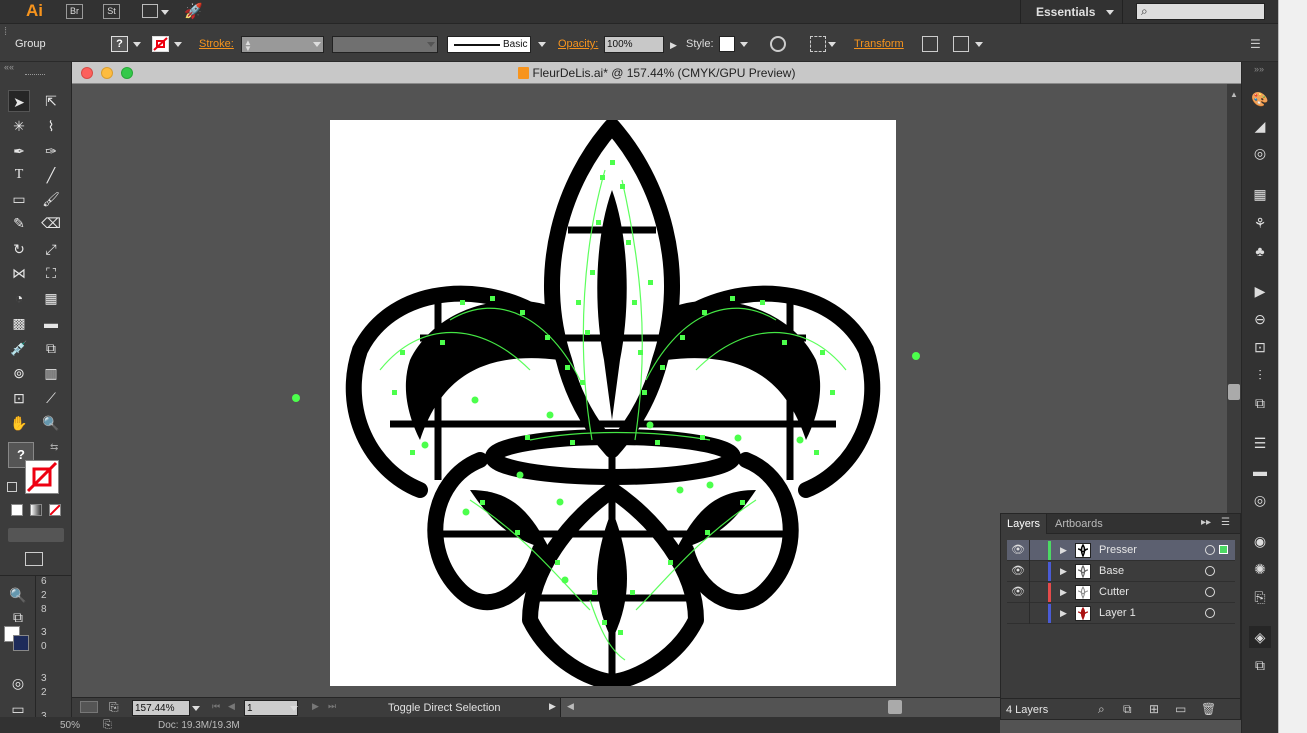 The height and width of the screenshot is (733, 1307). What do you see at coordinates (193, 11) in the screenshot?
I see `gpu-performance-icon: 🚀` at bounding box center [193, 11].